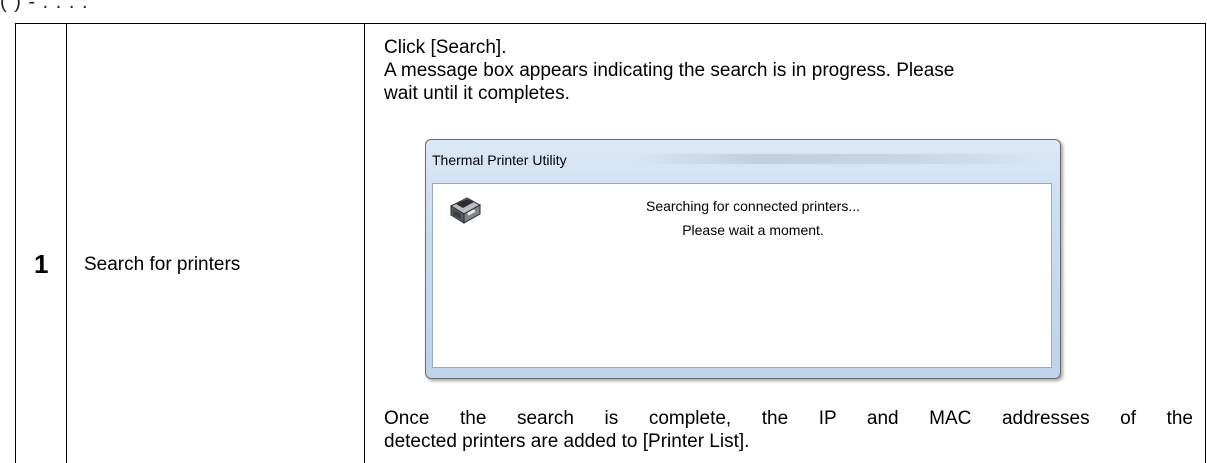 The width and height of the screenshot is (1207, 463). Describe the element at coordinates (41, 264) in the screenshot. I see `step-number: 1` at that location.